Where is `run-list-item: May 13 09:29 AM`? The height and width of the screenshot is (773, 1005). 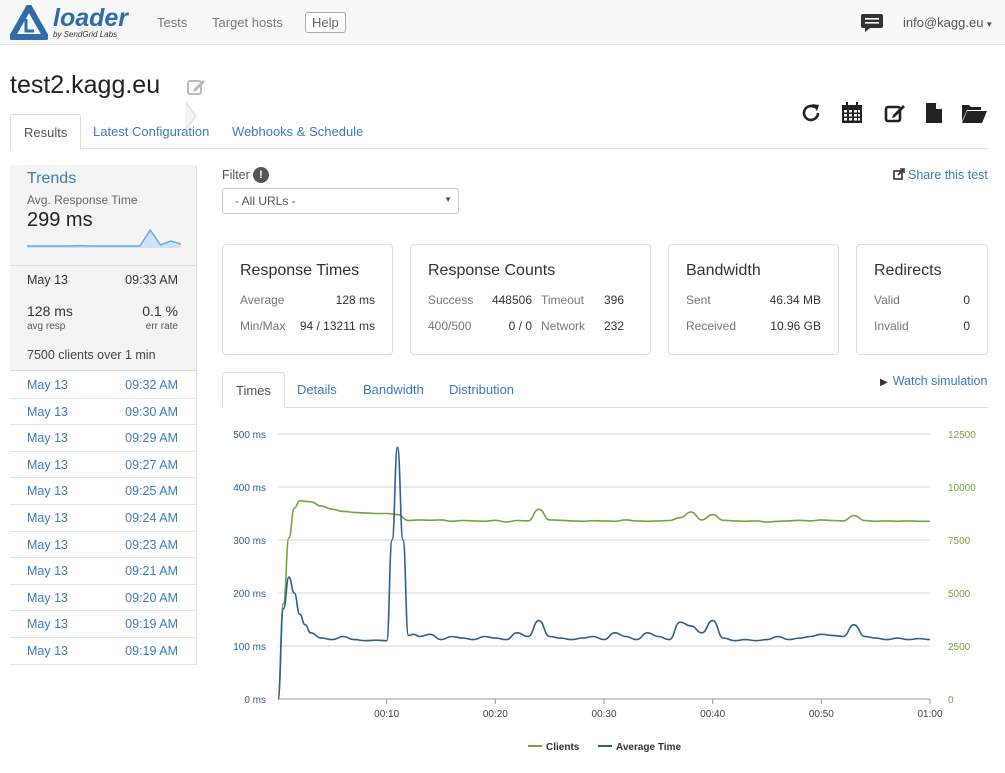
run-list-item: May 13 09:29 AM is located at coordinates (103, 438).